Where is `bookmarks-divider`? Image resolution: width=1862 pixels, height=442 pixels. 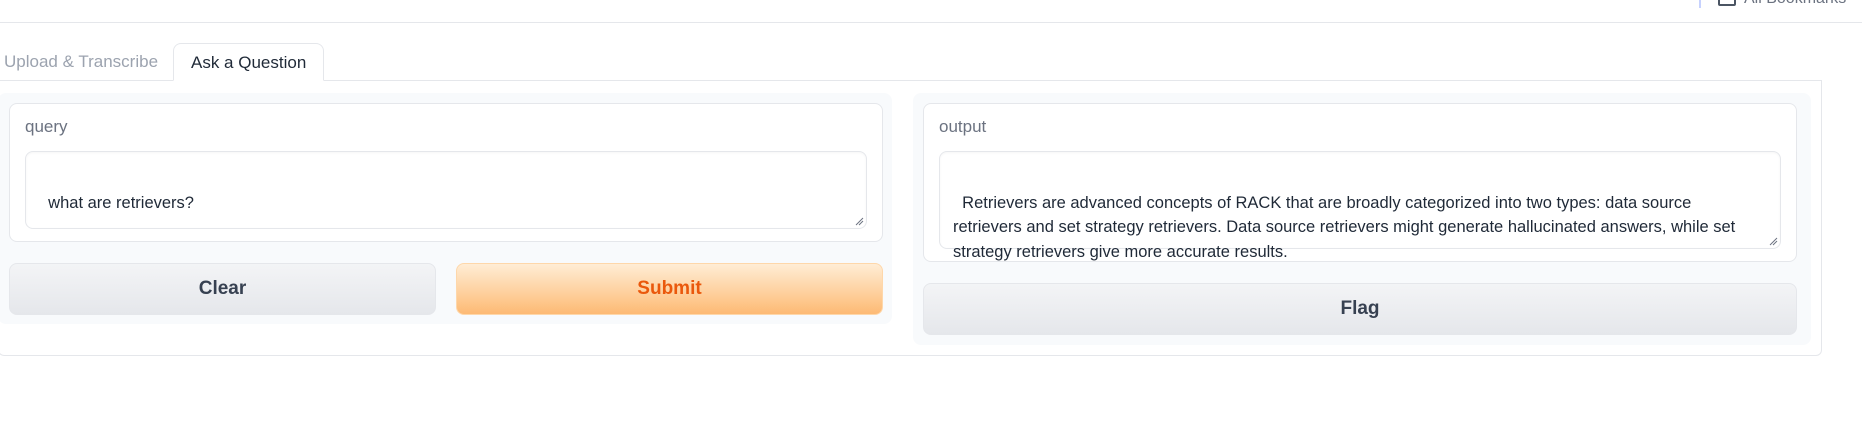 bookmarks-divider is located at coordinates (1700, 4).